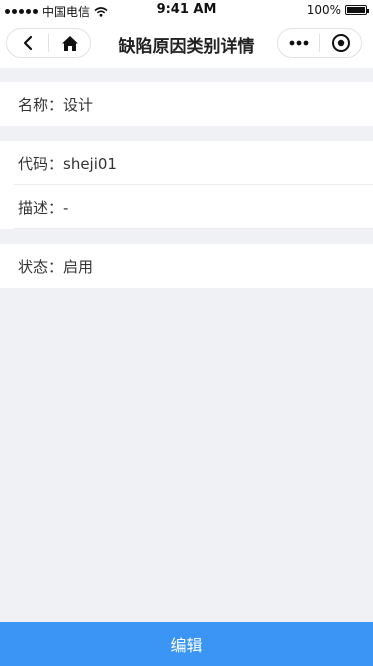 The width and height of the screenshot is (373, 666). I want to click on detail-row-code: 代码：sheji01, so click(186, 163).